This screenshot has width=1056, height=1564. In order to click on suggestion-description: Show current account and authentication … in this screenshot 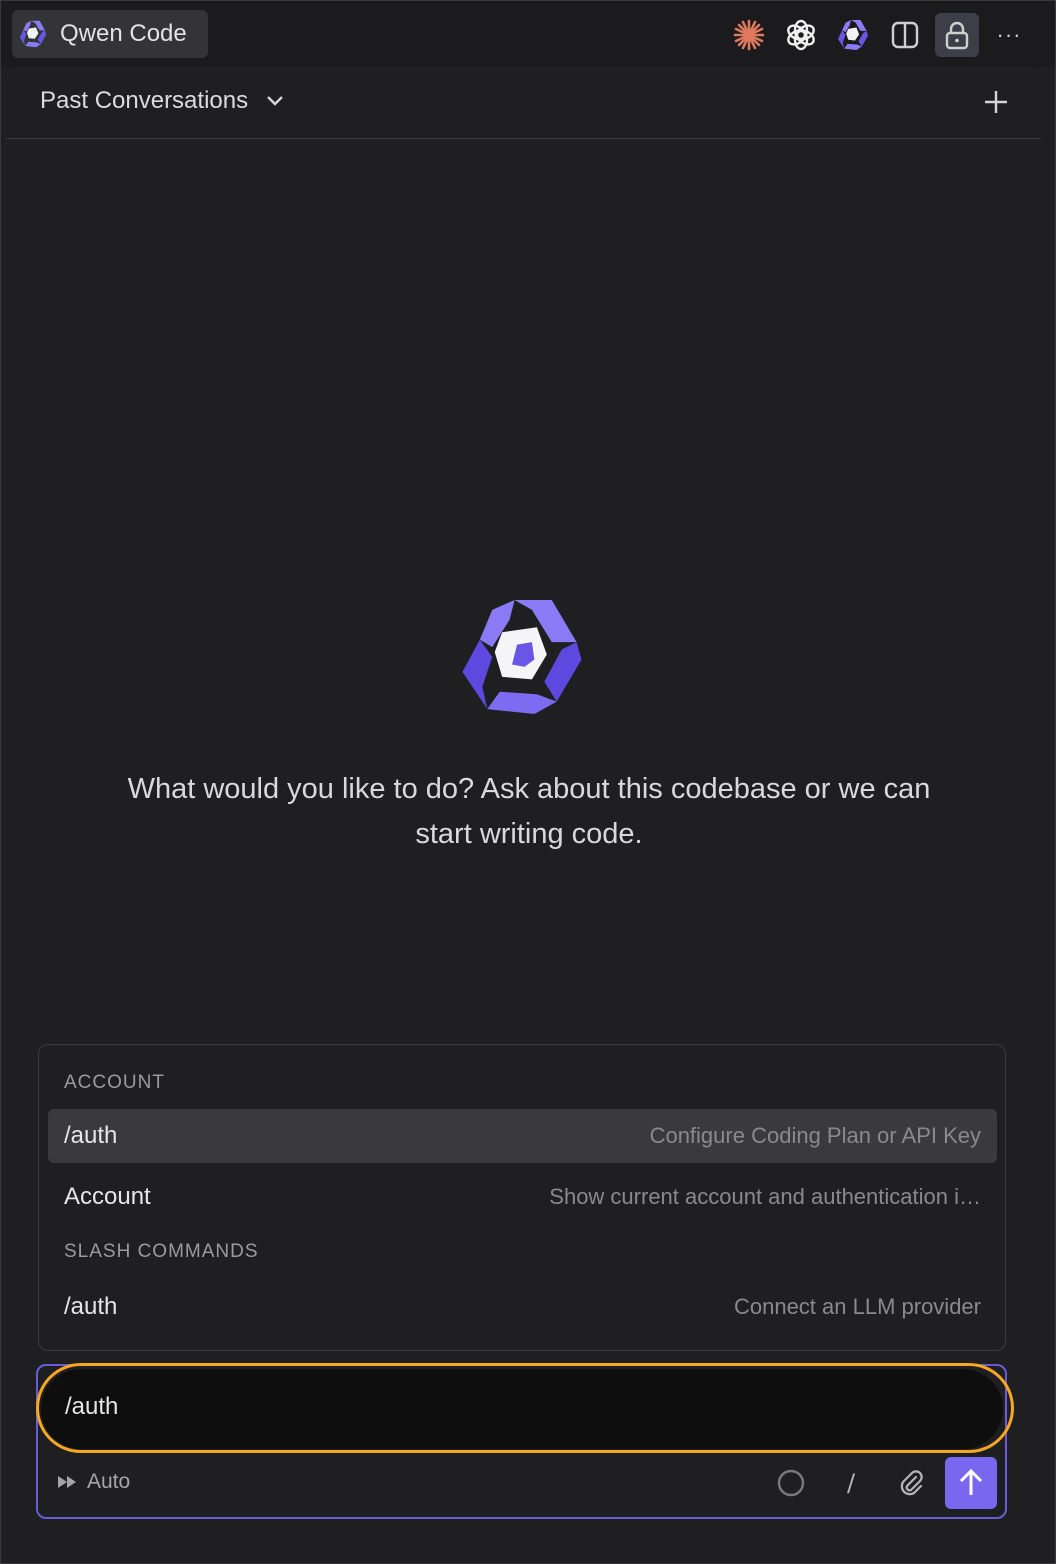, I will do `click(765, 1196)`.